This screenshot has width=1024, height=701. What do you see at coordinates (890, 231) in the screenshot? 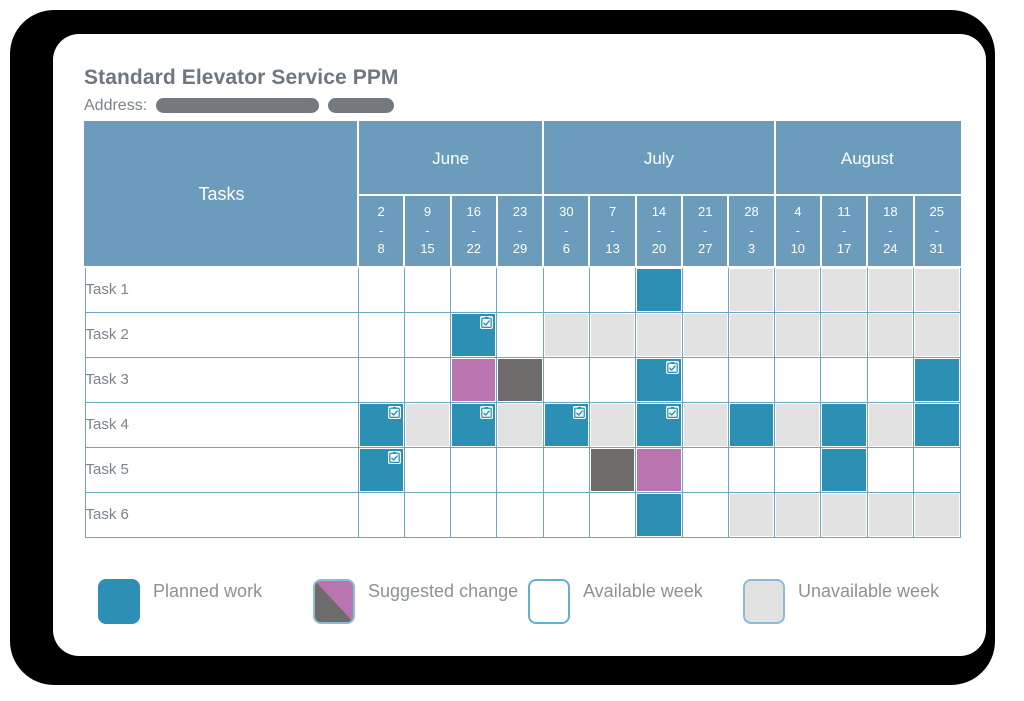
I see `week-header: 18 - 24` at bounding box center [890, 231].